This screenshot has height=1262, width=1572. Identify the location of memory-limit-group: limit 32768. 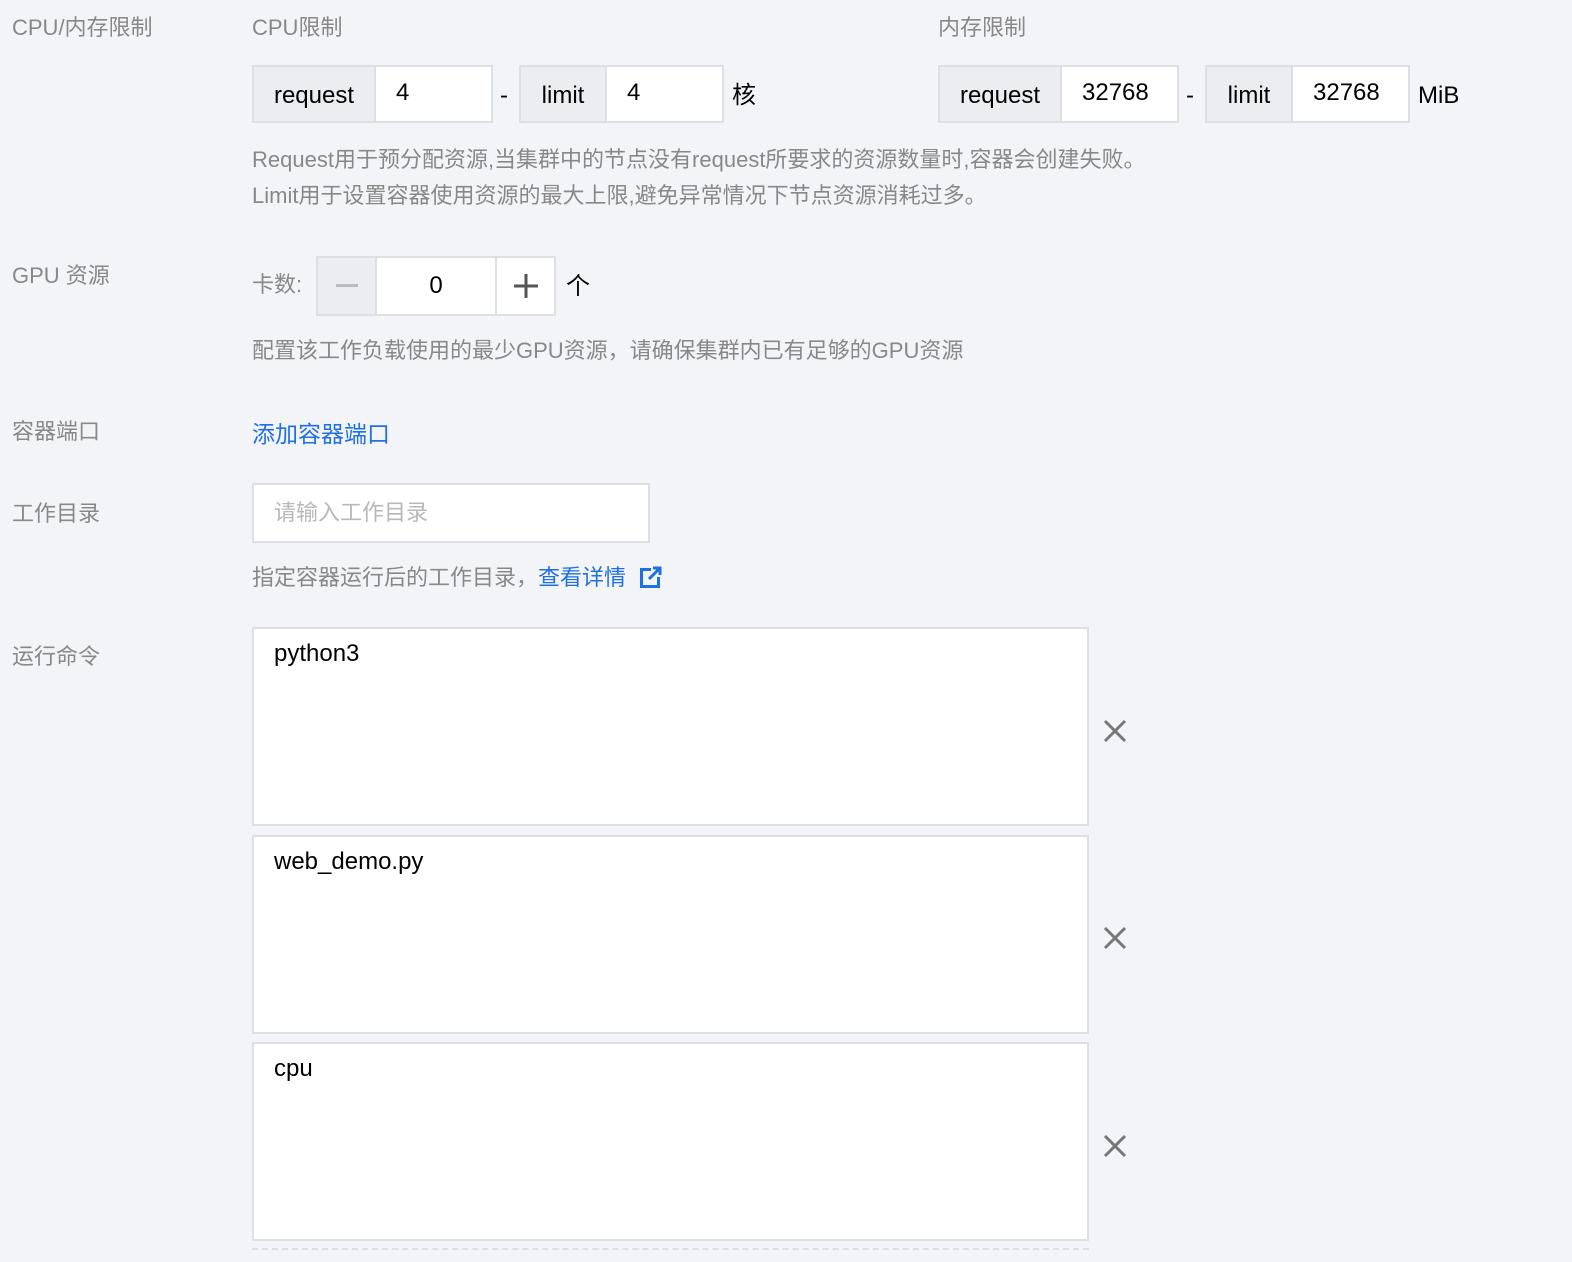
(1307, 94).